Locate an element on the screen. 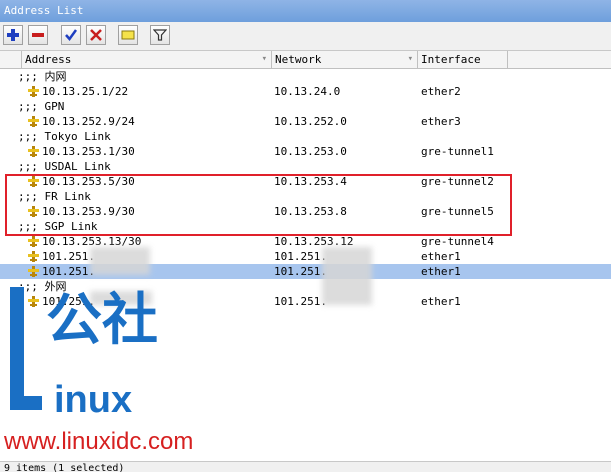 The height and width of the screenshot is (472, 611). disable-button is located at coordinates (96, 35).